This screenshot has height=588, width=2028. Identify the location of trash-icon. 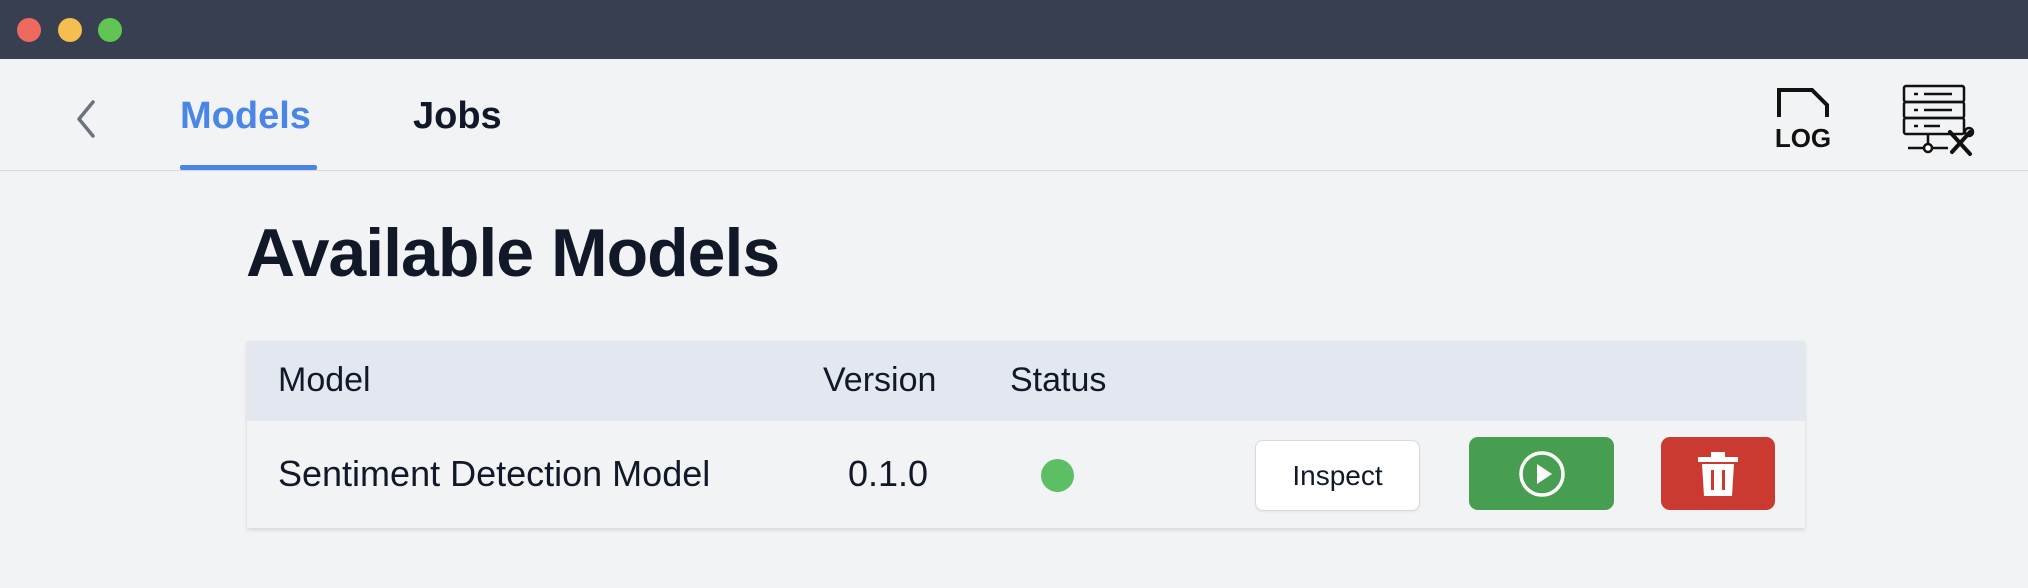
(1718, 473).